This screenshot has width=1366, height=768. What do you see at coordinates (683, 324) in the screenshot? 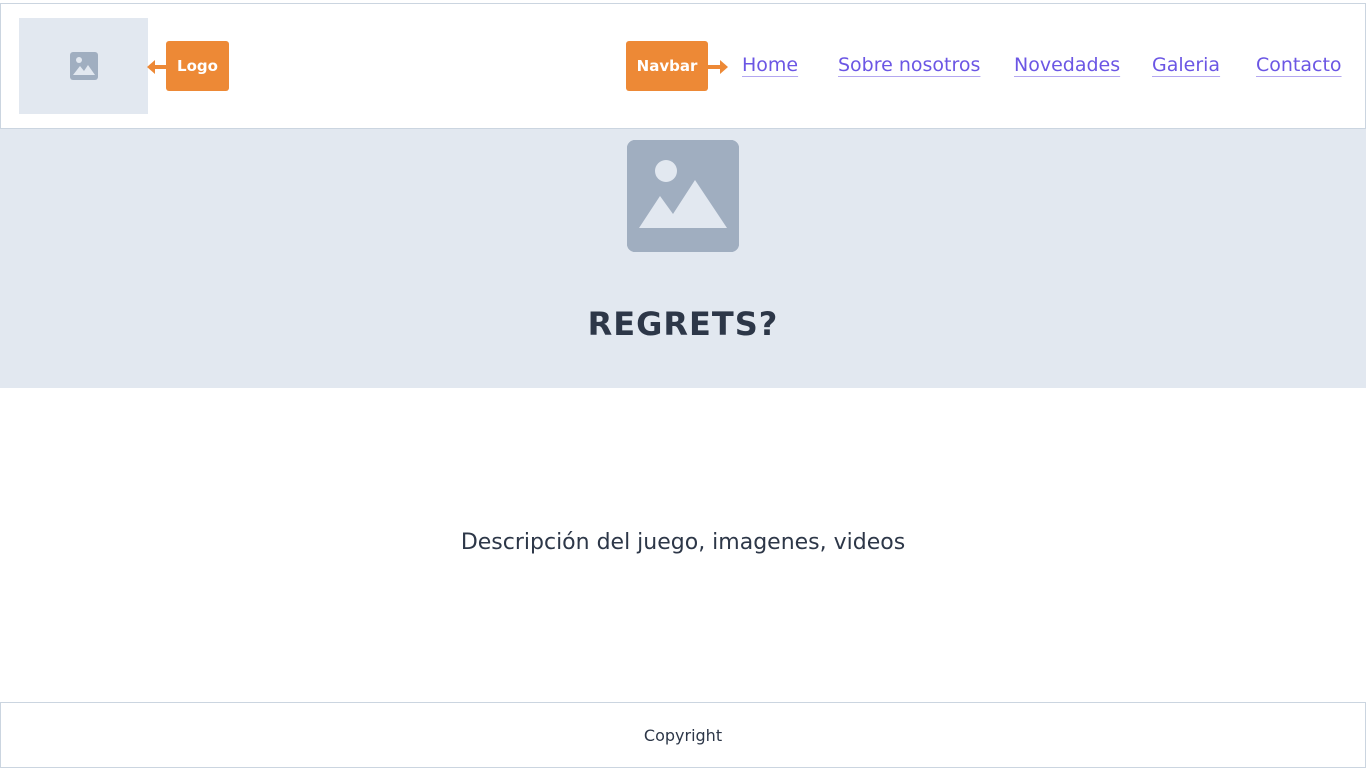
I see `hero-title: REGRETS?` at bounding box center [683, 324].